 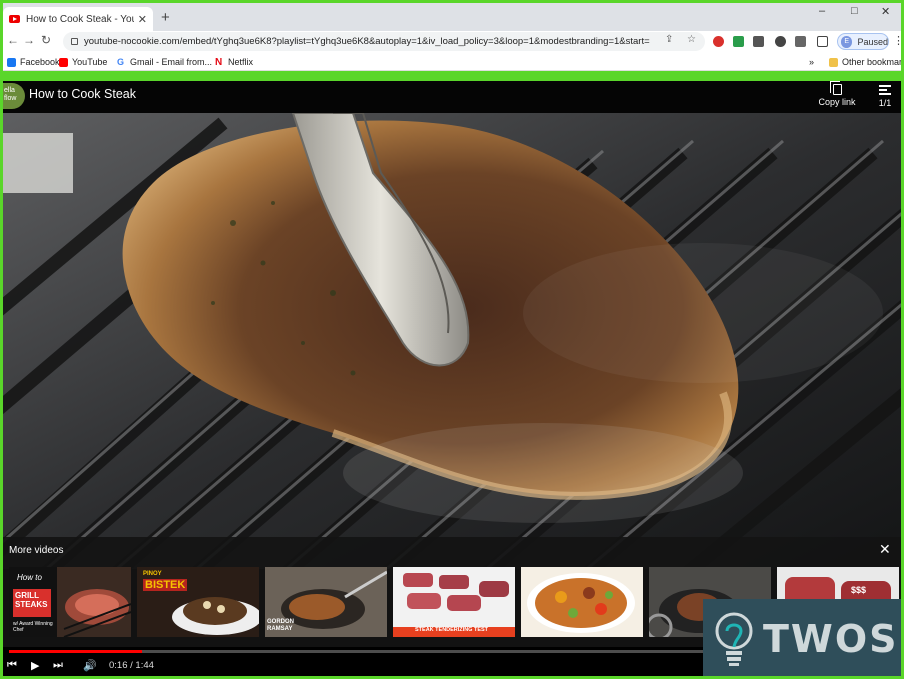 I want to click on copy-link-label: Copy link, so click(x=837, y=102).